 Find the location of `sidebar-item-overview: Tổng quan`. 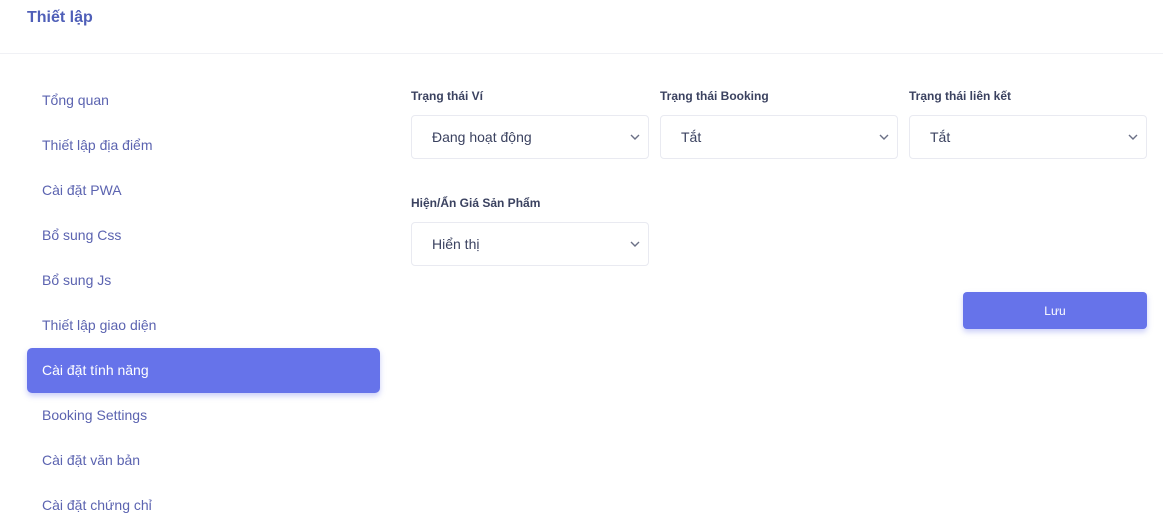

sidebar-item-overview: Tổng quan is located at coordinates (203, 100).